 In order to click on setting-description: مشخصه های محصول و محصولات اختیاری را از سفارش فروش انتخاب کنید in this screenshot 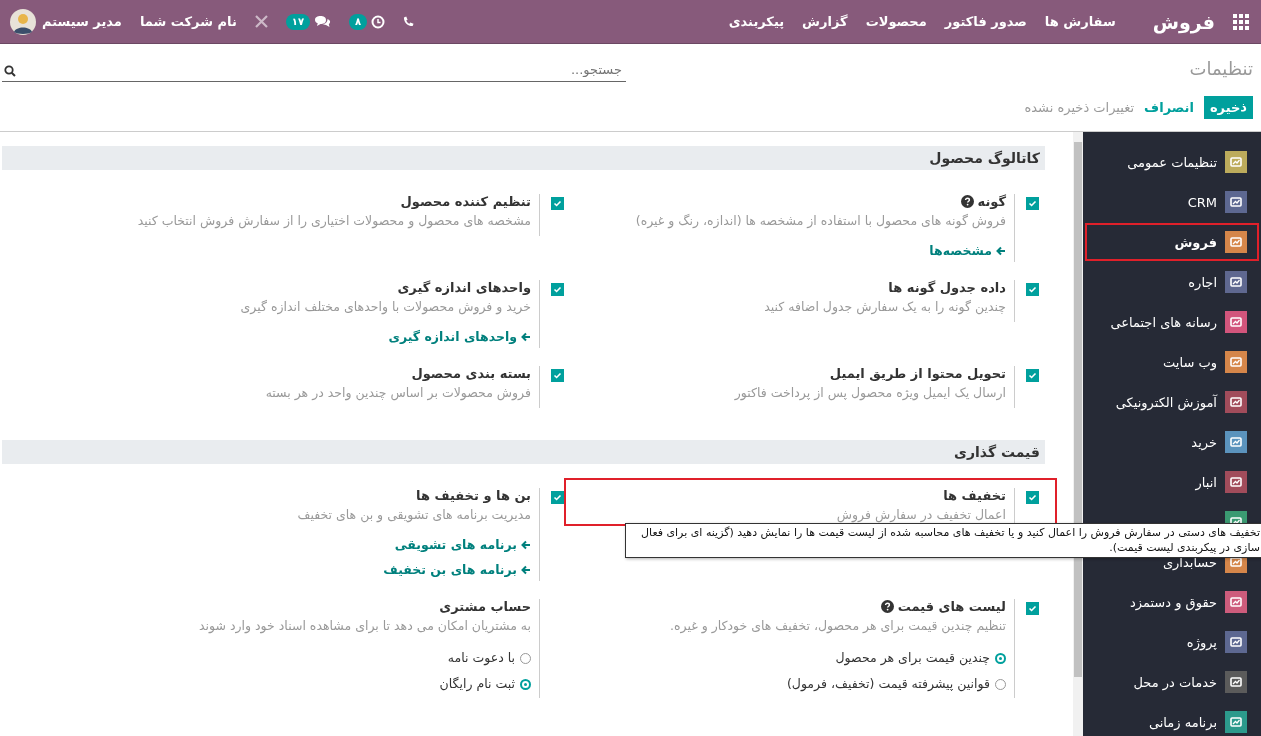, I will do `click(333, 221)`.